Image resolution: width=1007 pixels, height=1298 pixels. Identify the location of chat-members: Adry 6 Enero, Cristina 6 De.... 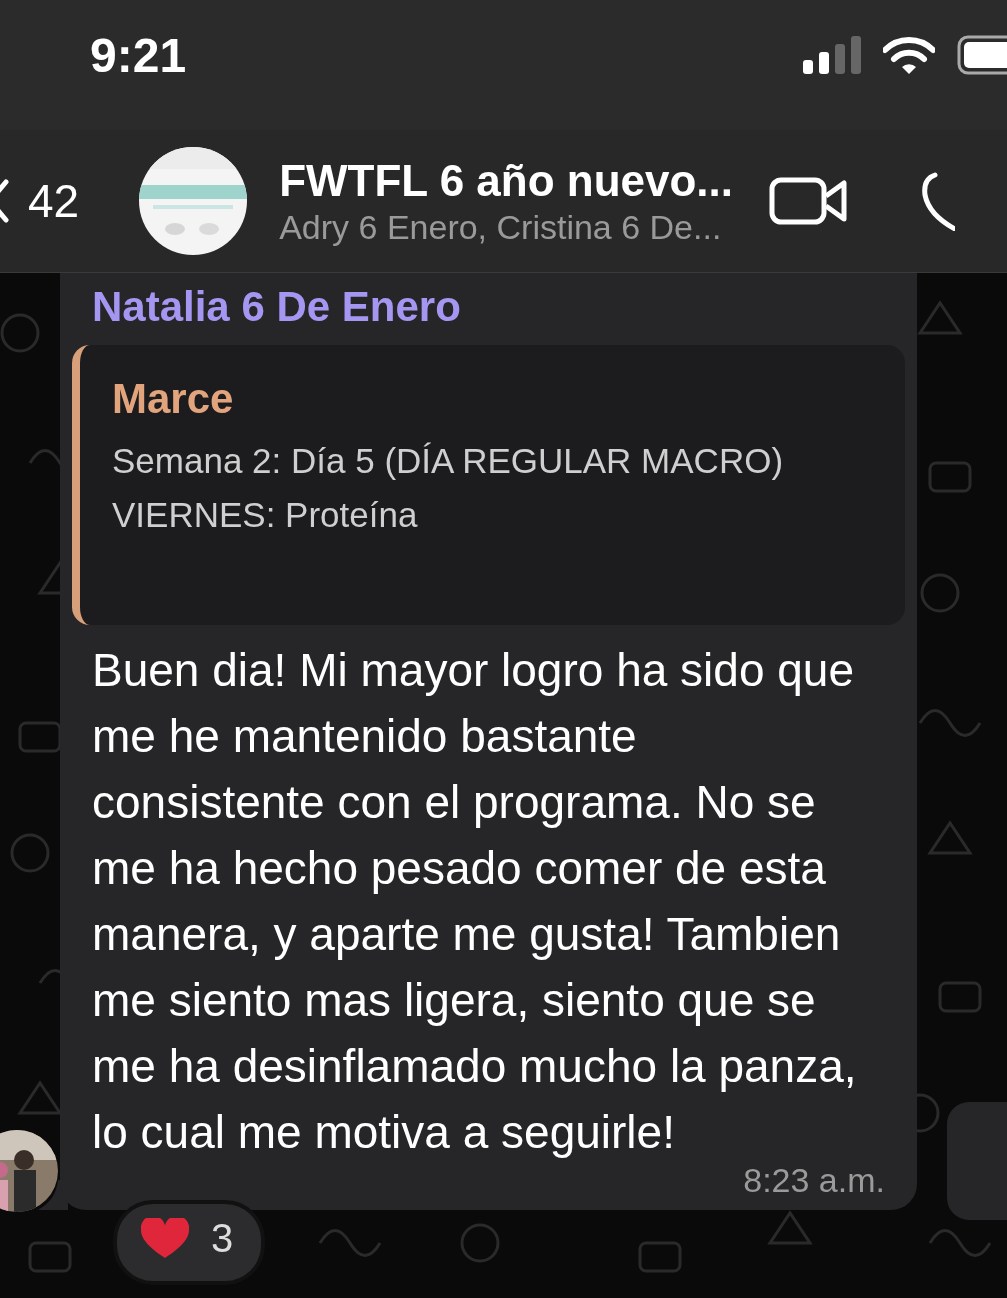
(506, 227).